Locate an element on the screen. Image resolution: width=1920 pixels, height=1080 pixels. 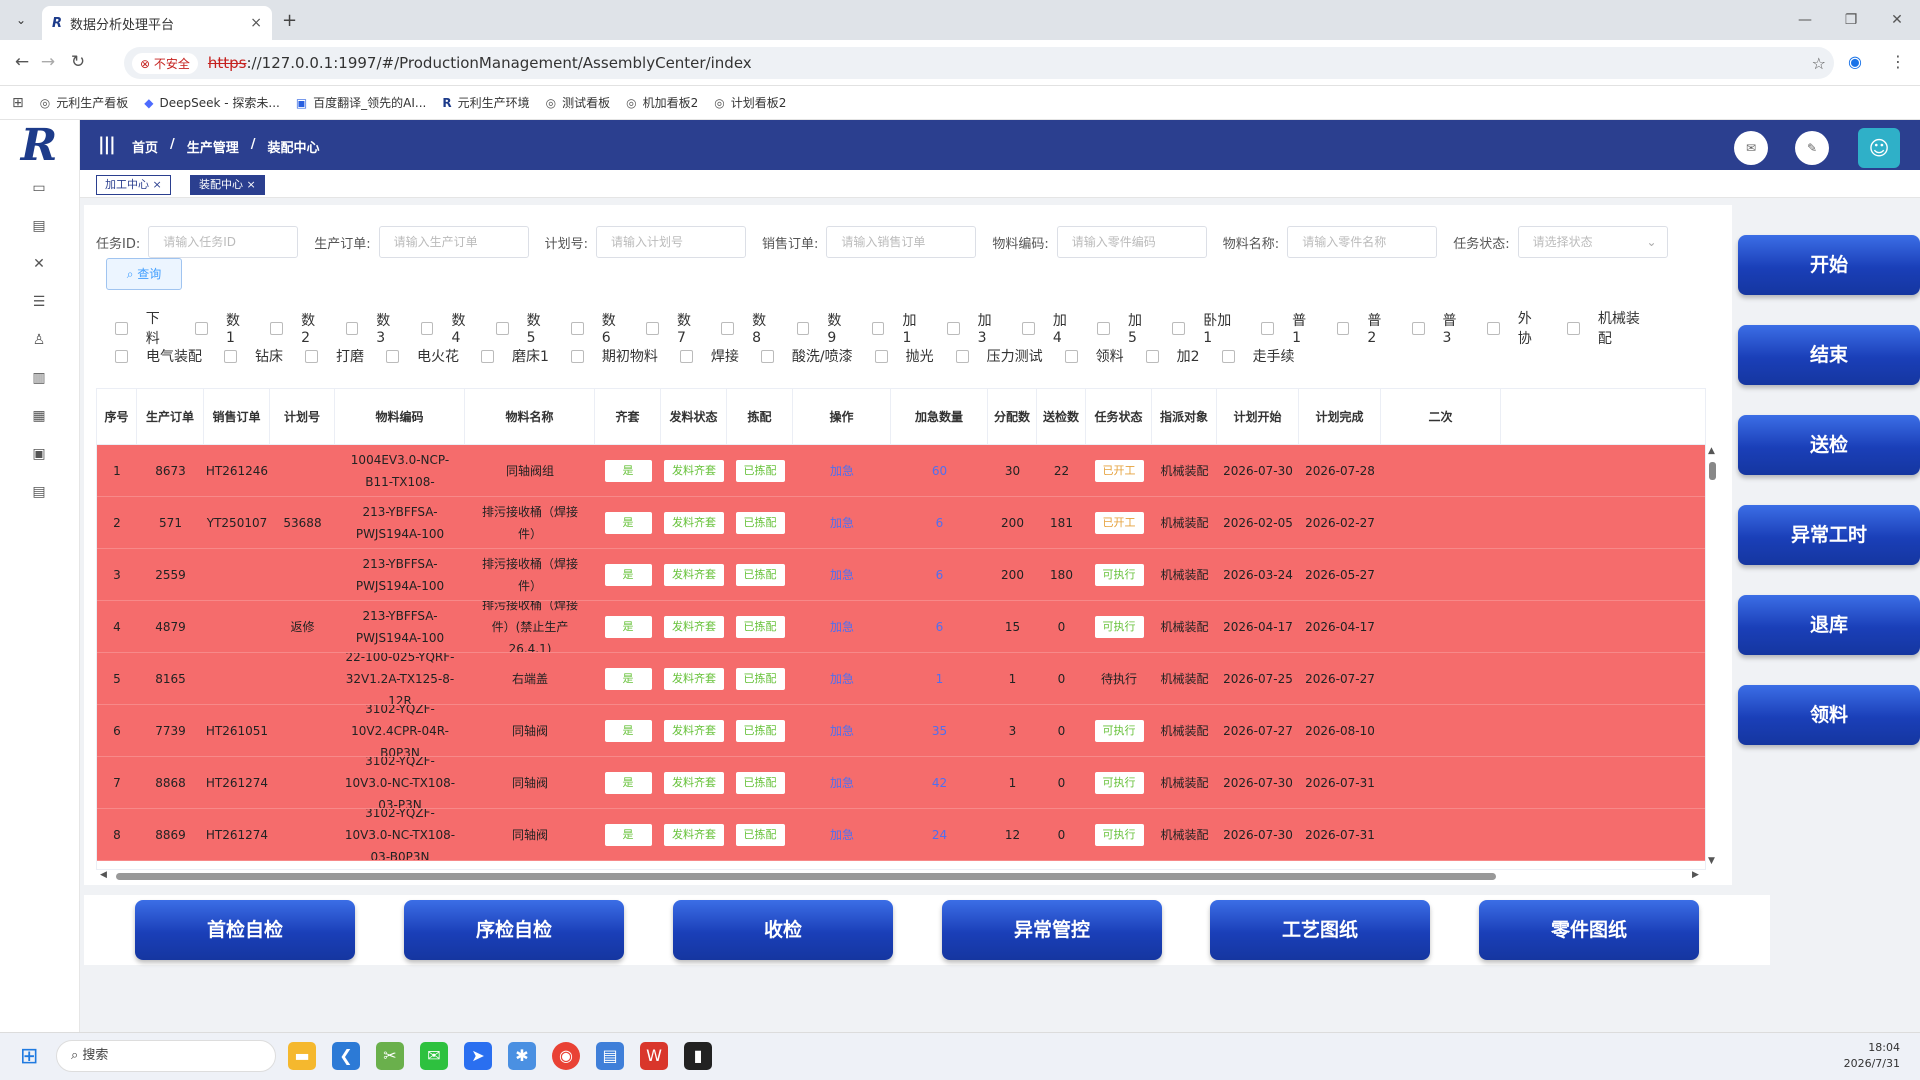
finish-button: 结束 is located at coordinates (1829, 355).